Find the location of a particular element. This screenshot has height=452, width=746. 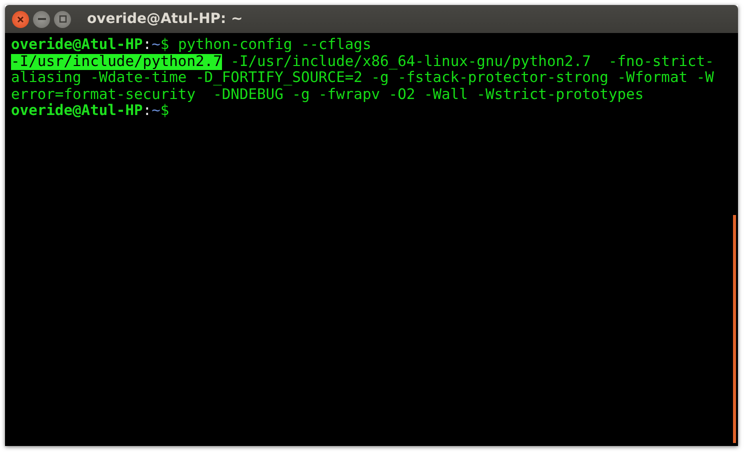

maximize-icon is located at coordinates (62, 19).